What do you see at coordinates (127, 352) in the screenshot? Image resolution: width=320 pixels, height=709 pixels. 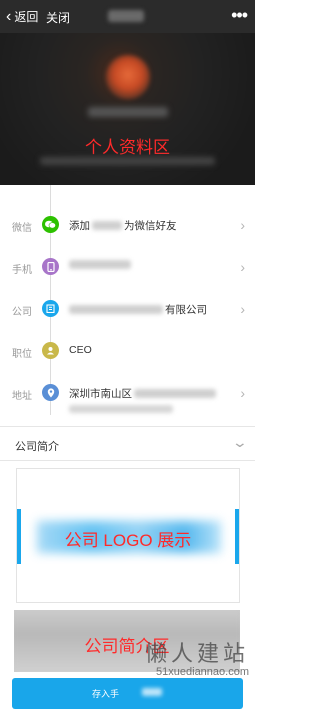 I see `info-row-position: 职位 CEO` at bounding box center [127, 352].